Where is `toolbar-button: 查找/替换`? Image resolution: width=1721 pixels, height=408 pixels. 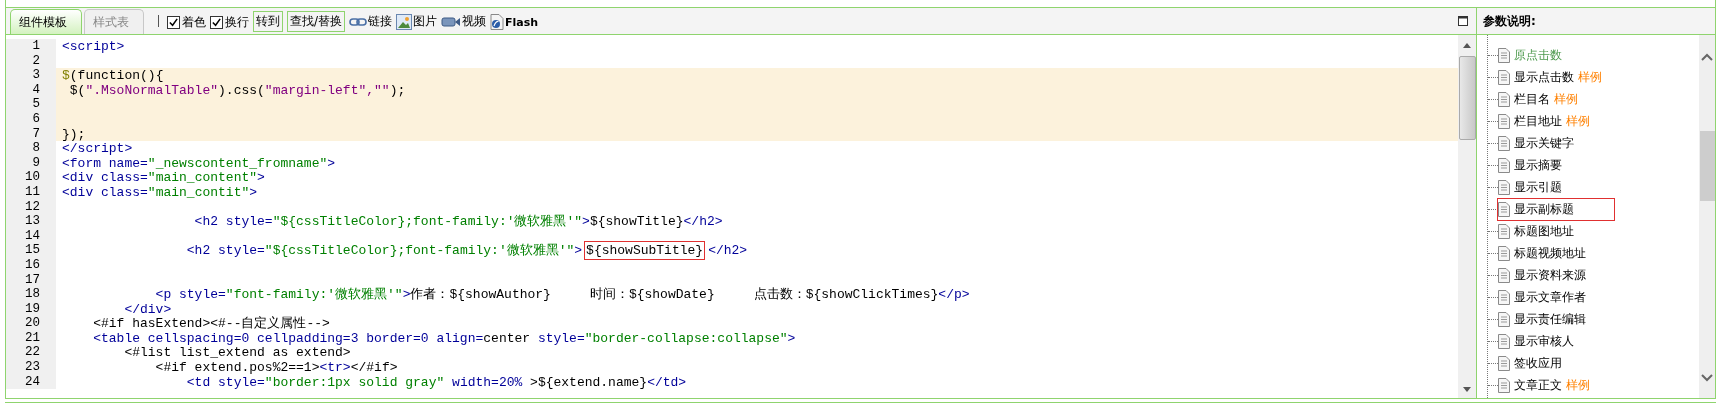 toolbar-button: 查找/替换 is located at coordinates (316, 21).